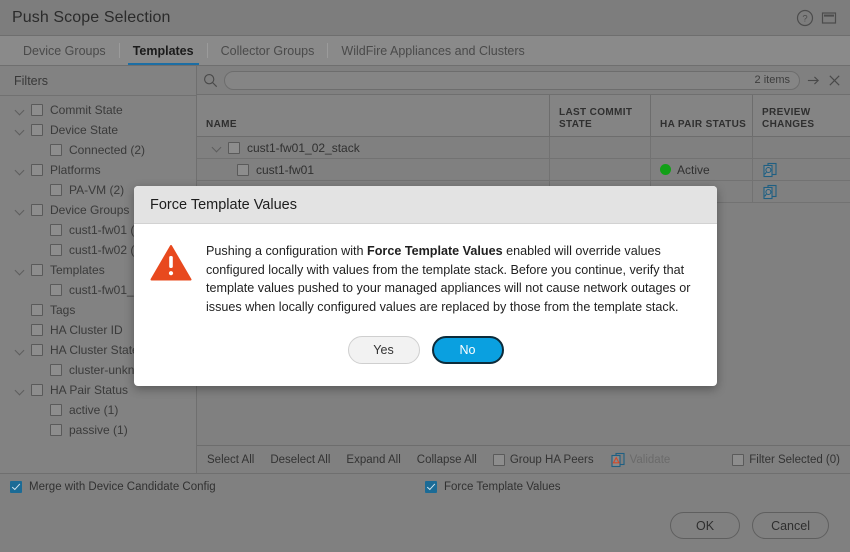 This screenshot has height=552, width=850. I want to click on warning-triangle-icon, so click(171, 279).